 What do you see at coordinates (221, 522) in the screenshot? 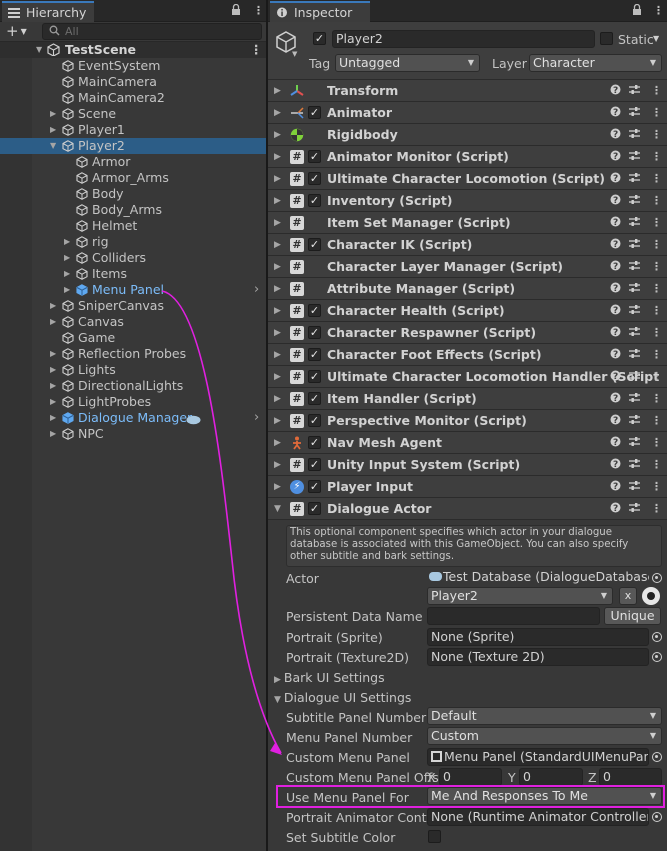
I see `annotation-arrow` at bounding box center [221, 522].